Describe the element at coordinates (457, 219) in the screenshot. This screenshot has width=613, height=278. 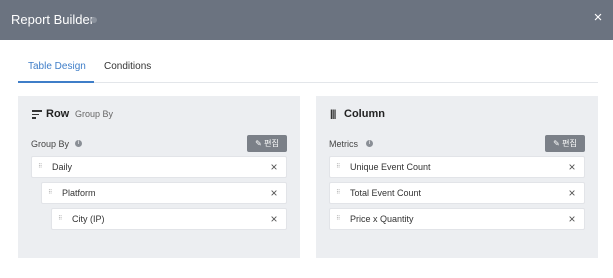
I see `list-item: ⠿ Price x Quantity ×` at that location.